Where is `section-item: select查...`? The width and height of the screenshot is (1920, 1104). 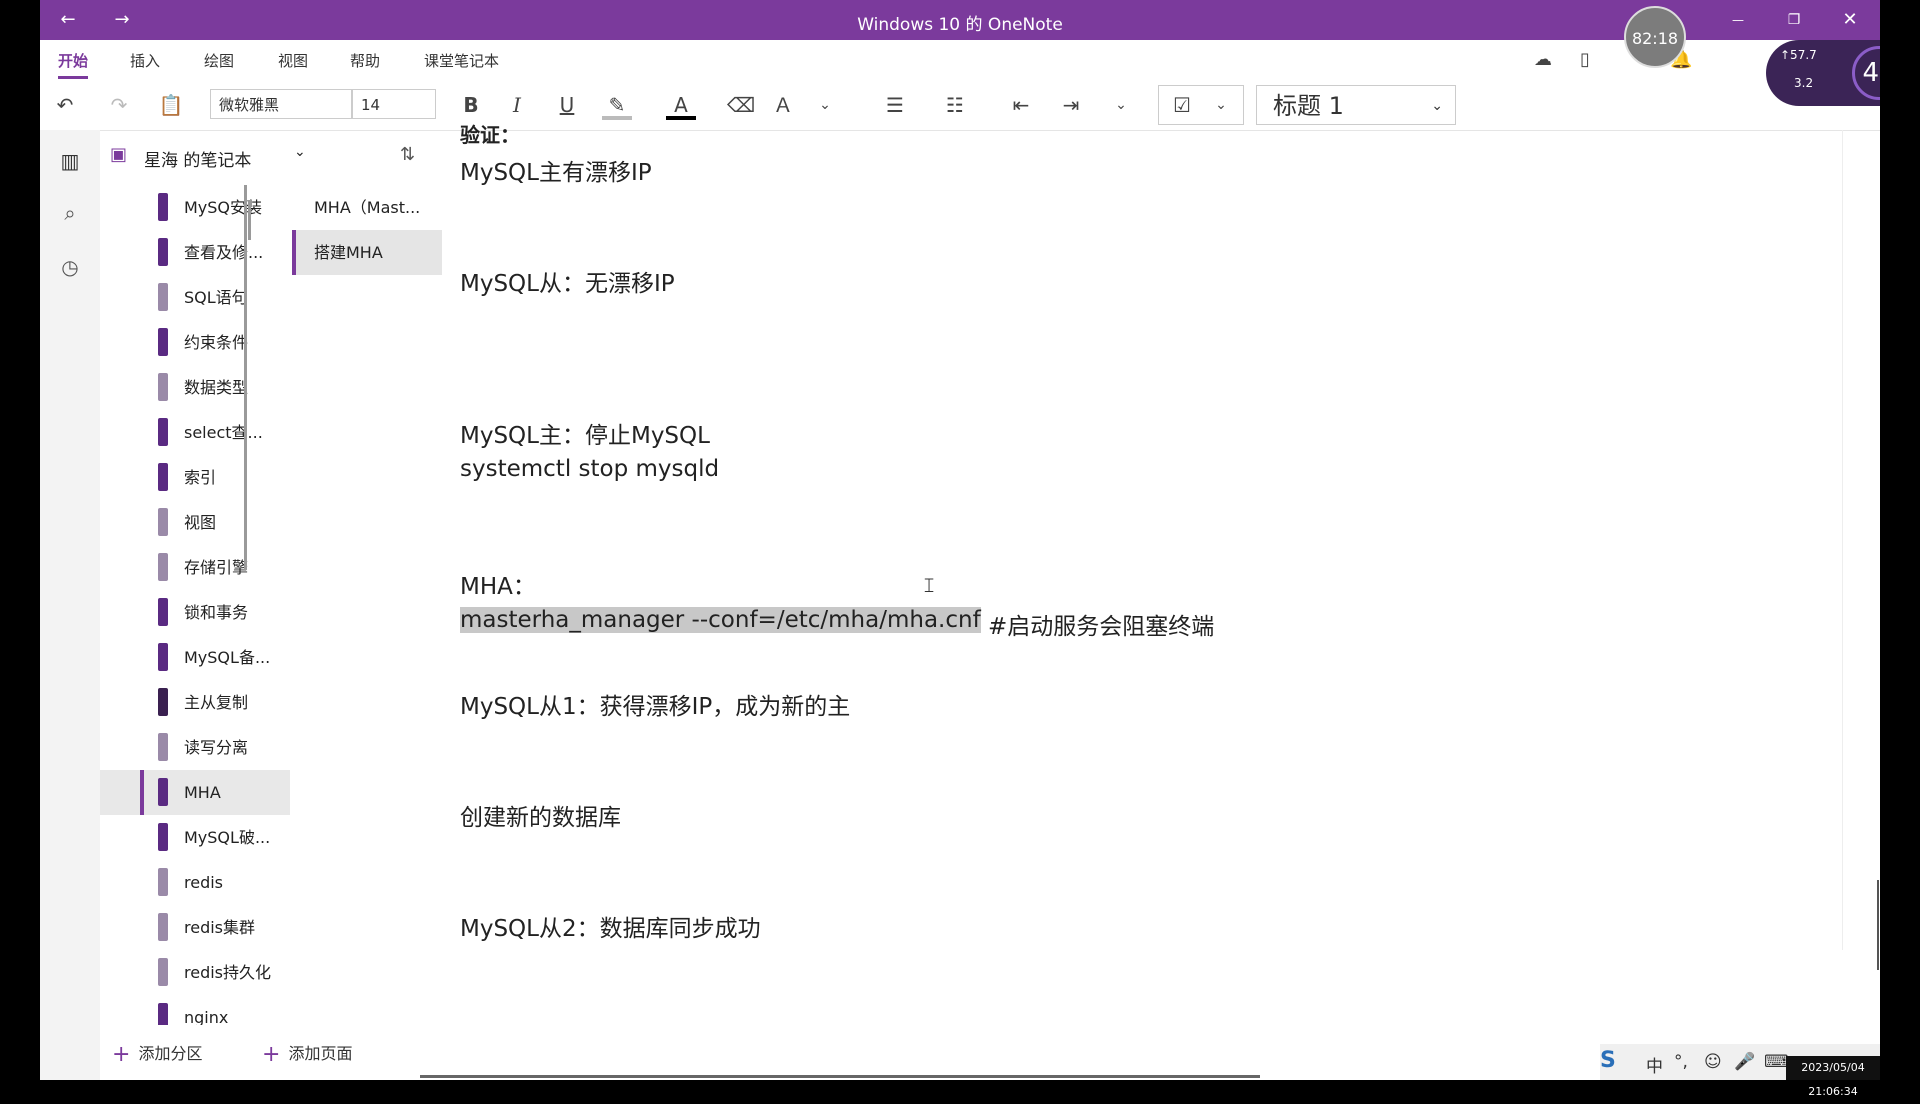
section-item: select查... is located at coordinates (195, 432).